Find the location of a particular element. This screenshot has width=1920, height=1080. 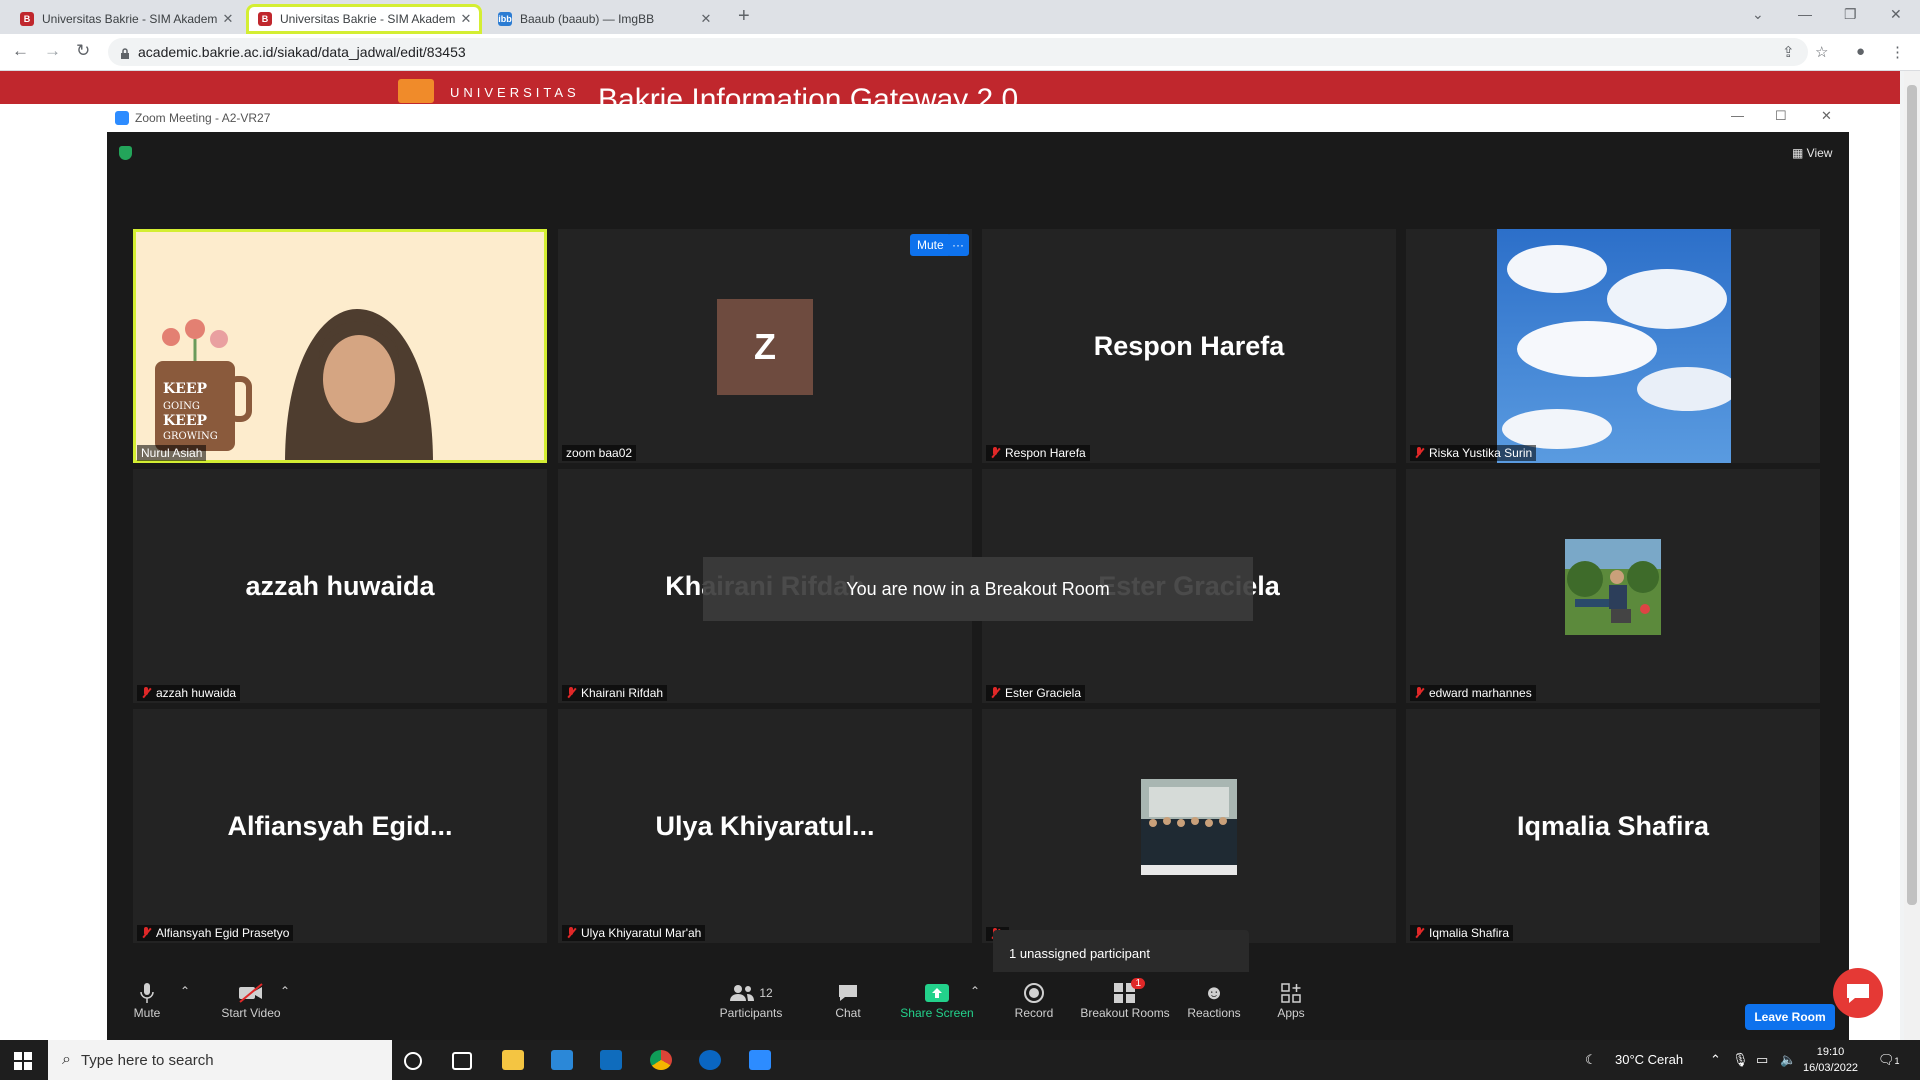

participant-name-label: azzah huwaida is located at coordinates (189, 693).